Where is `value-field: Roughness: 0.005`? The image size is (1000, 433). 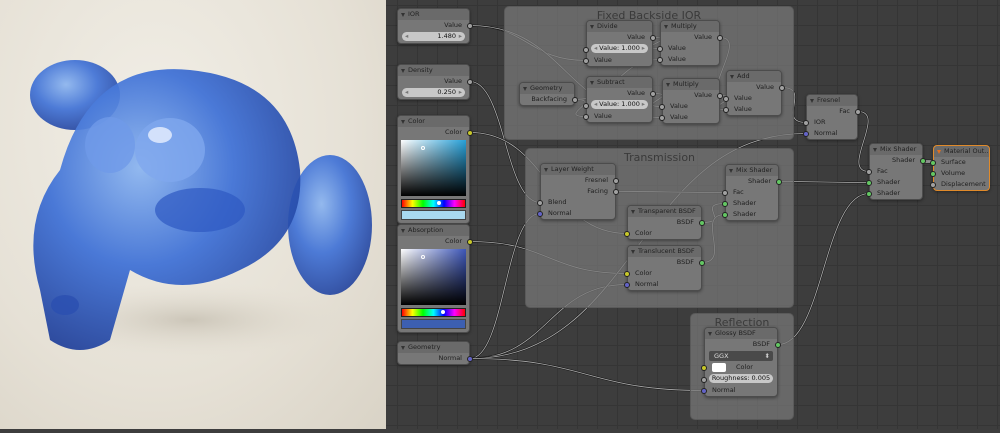
value-field: Roughness: 0.005 is located at coordinates (741, 378).